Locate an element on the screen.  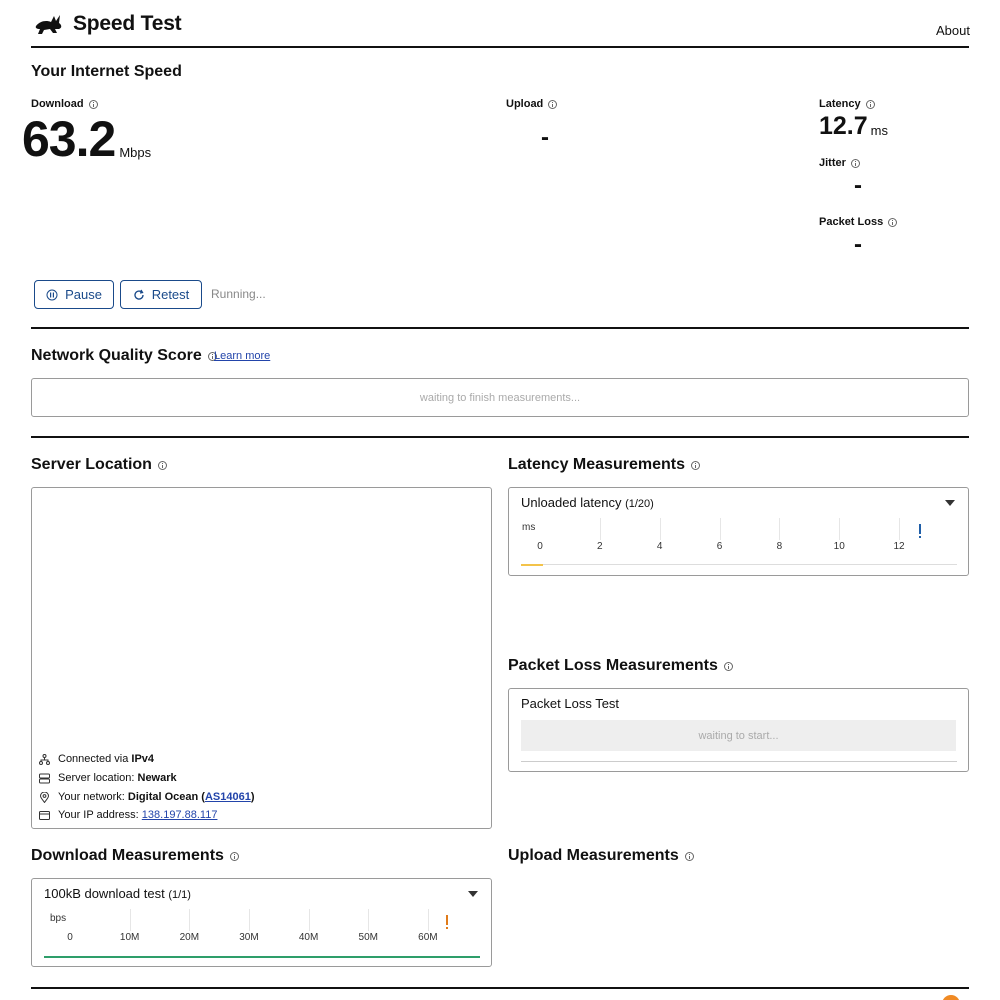
download-tick-label: 10M is located at coordinates (129, 937).